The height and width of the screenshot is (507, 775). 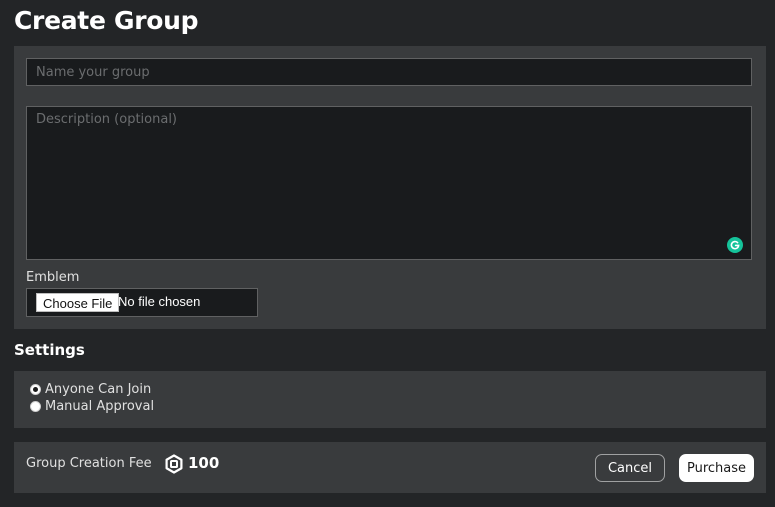 I want to click on robux-icon, so click(x=174, y=464).